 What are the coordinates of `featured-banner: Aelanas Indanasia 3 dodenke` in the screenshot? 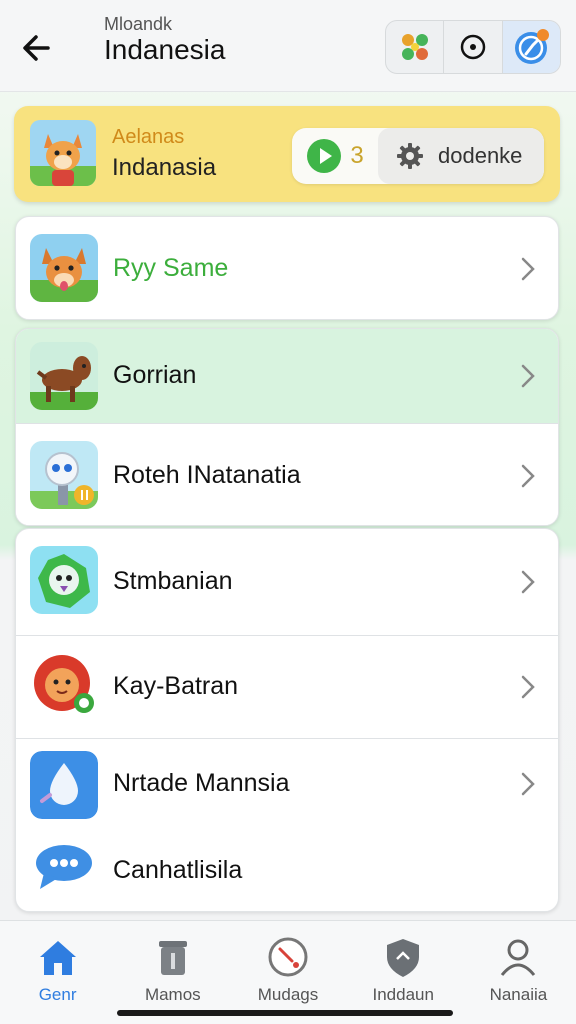 It's located at (287, 154).